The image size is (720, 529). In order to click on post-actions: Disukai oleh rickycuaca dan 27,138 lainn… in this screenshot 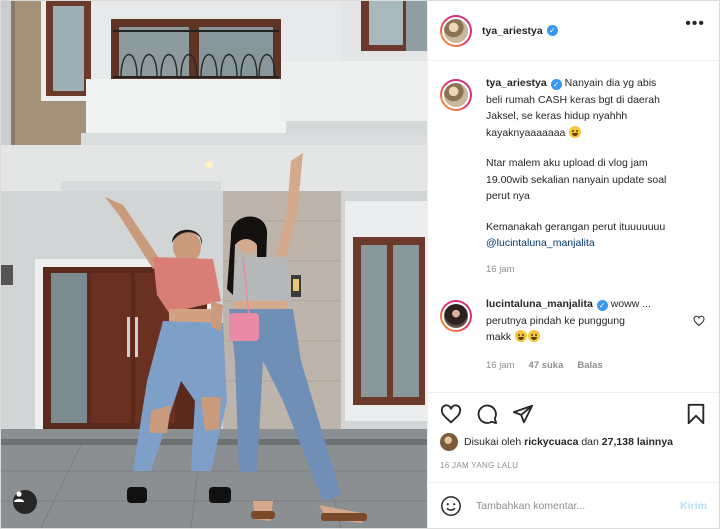, I will do `click(573, 431)`.